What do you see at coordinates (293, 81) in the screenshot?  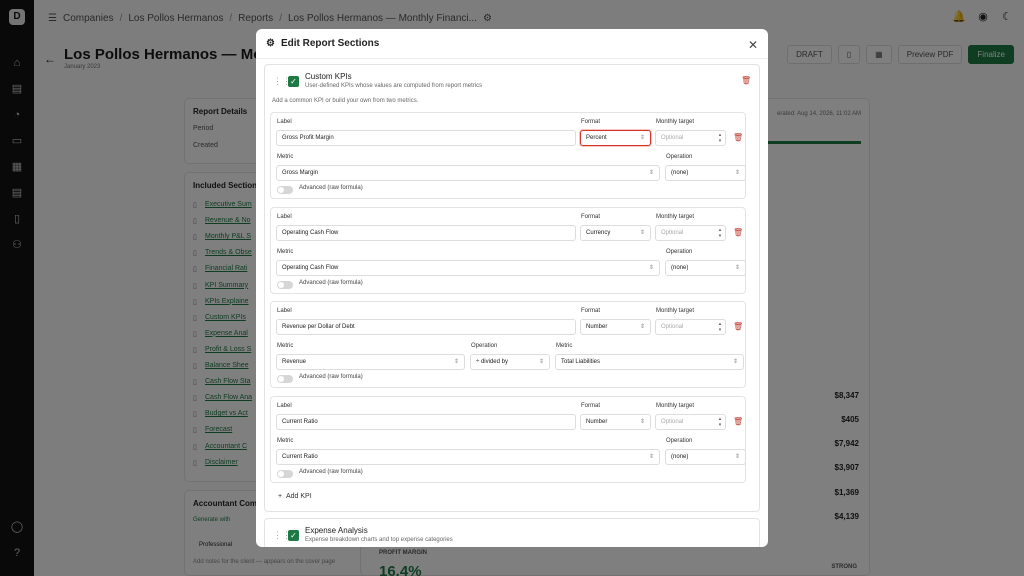 I see `custom-kpis-checkbox: ✓` at bounding box center [293, 81].